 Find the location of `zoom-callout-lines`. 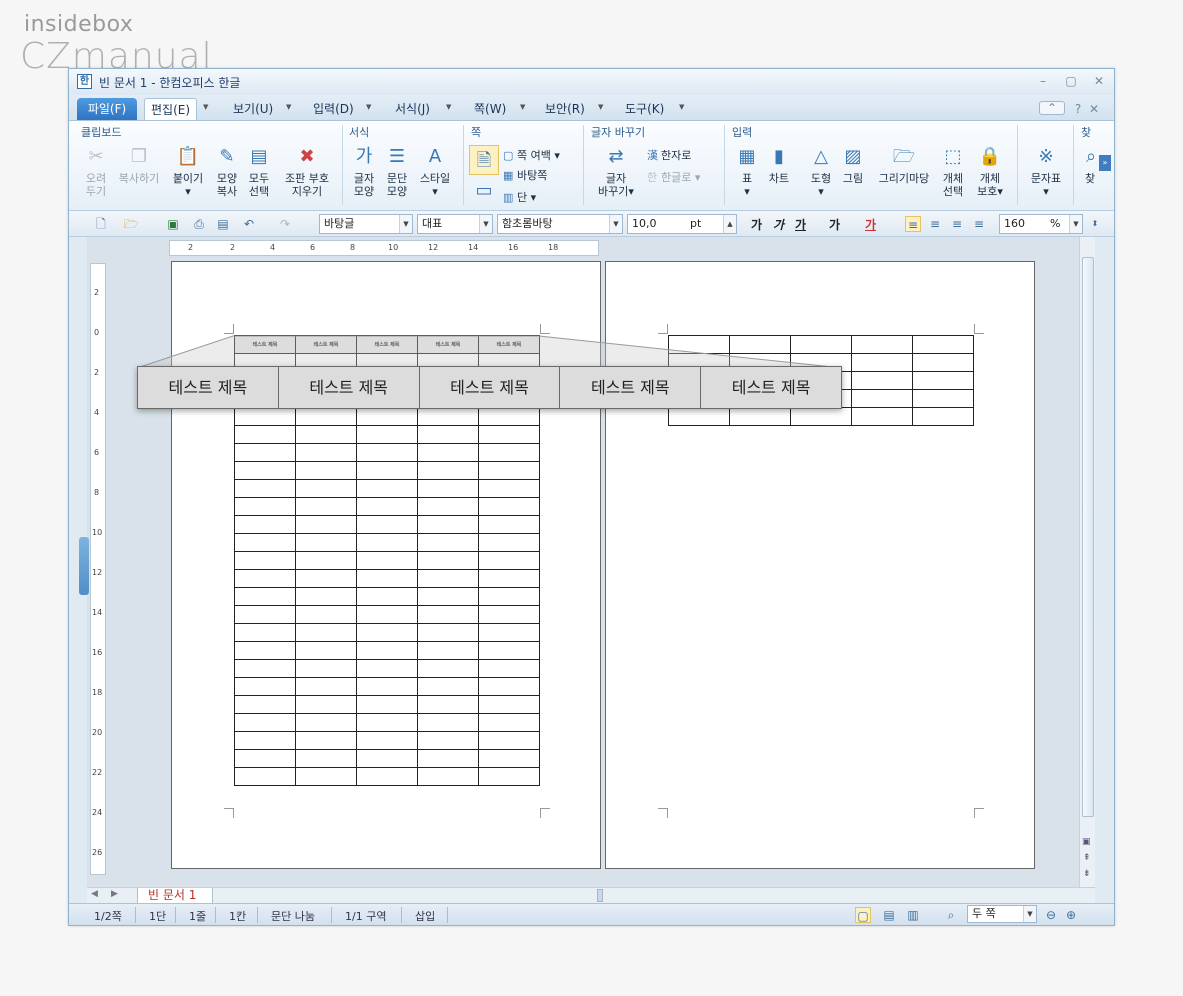

zoom-callout-lines is located at coordinates (489, 352).